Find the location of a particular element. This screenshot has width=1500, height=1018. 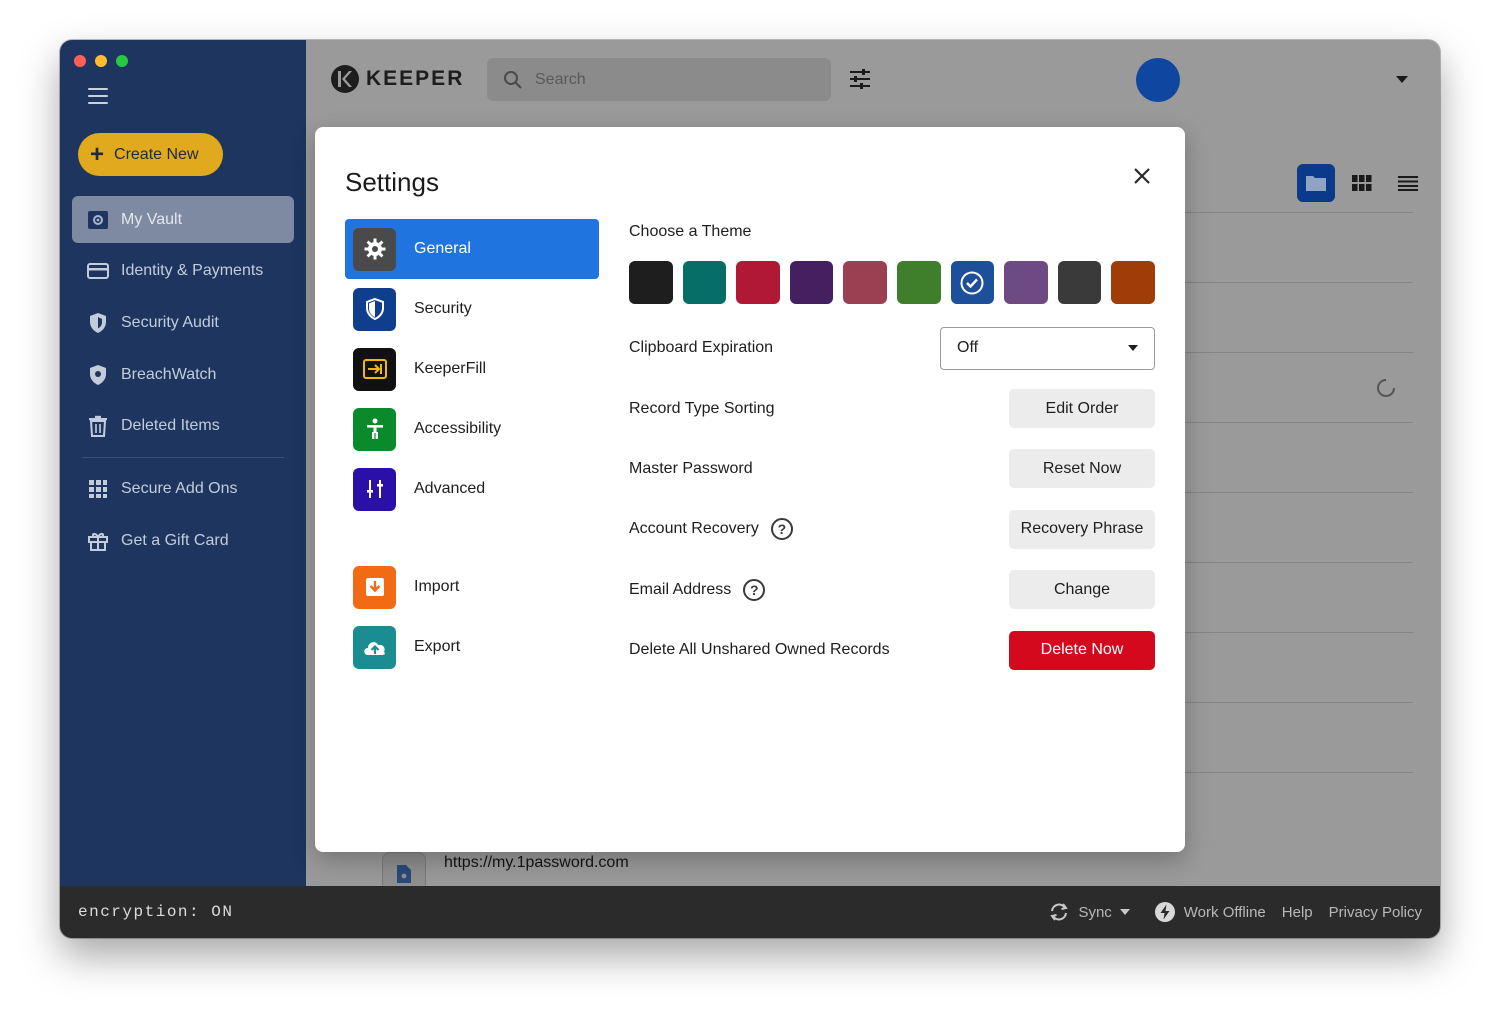

chevron-down-icon is located at coordinates (1133, 348).